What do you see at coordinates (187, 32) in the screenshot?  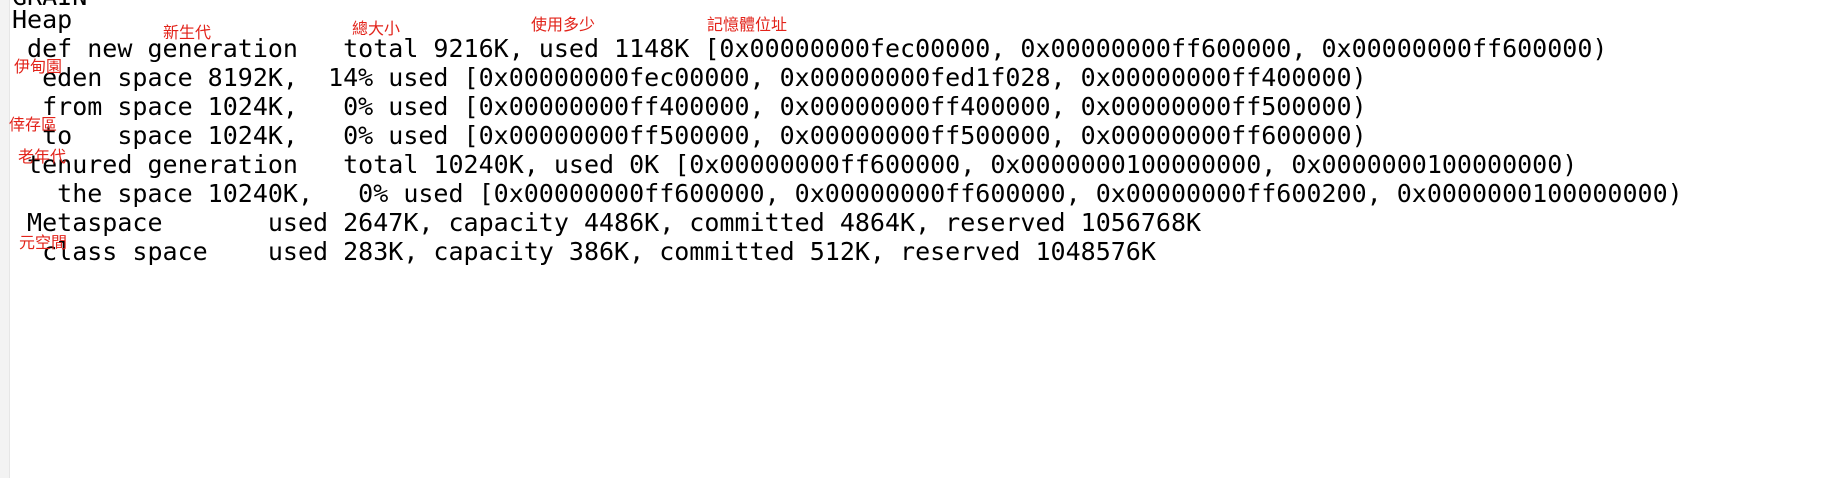 I see `annotation-young-generation: 新生代` at bounding box center [187, 32].